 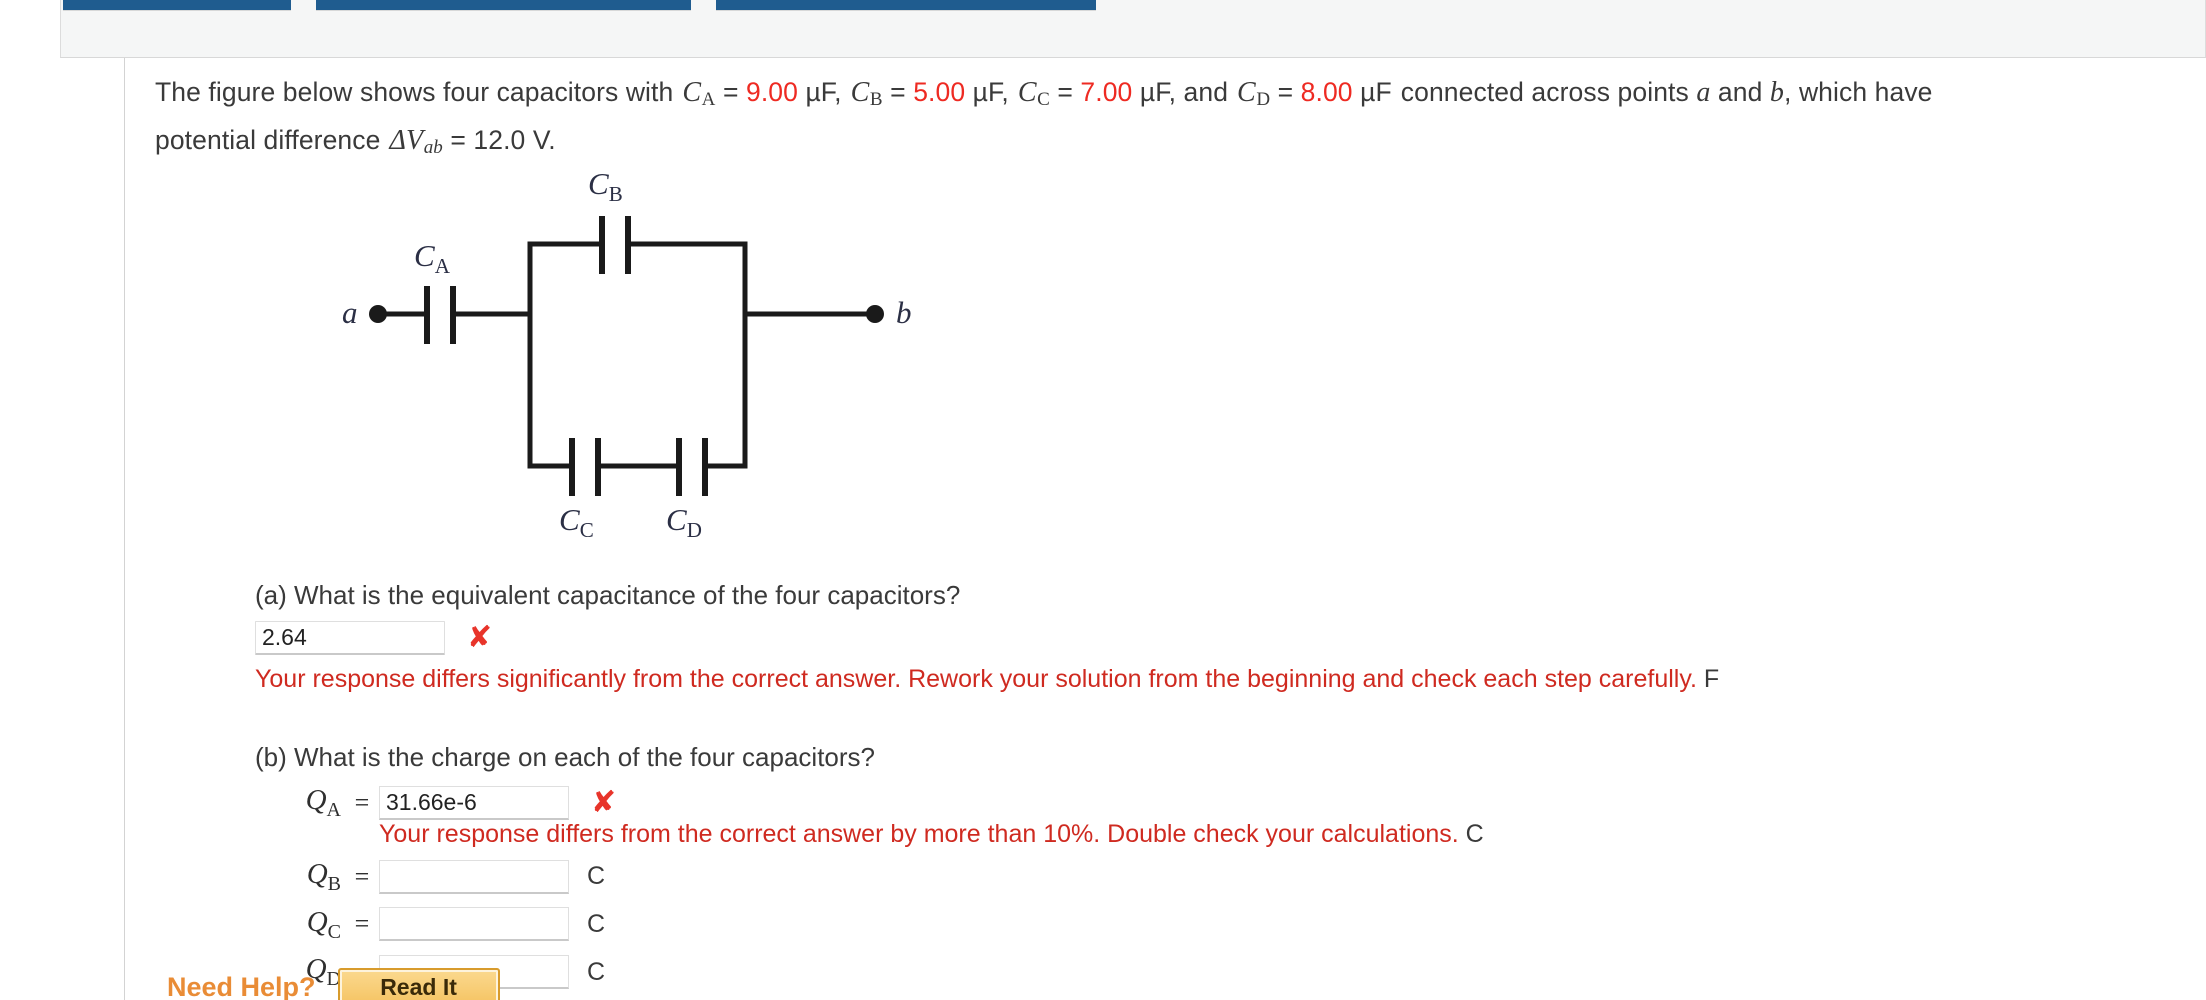 What do you see at coordinates (334, 931) in the screenshot?
I see `charge-sub-qc: C` at bounding box center [334, 931].